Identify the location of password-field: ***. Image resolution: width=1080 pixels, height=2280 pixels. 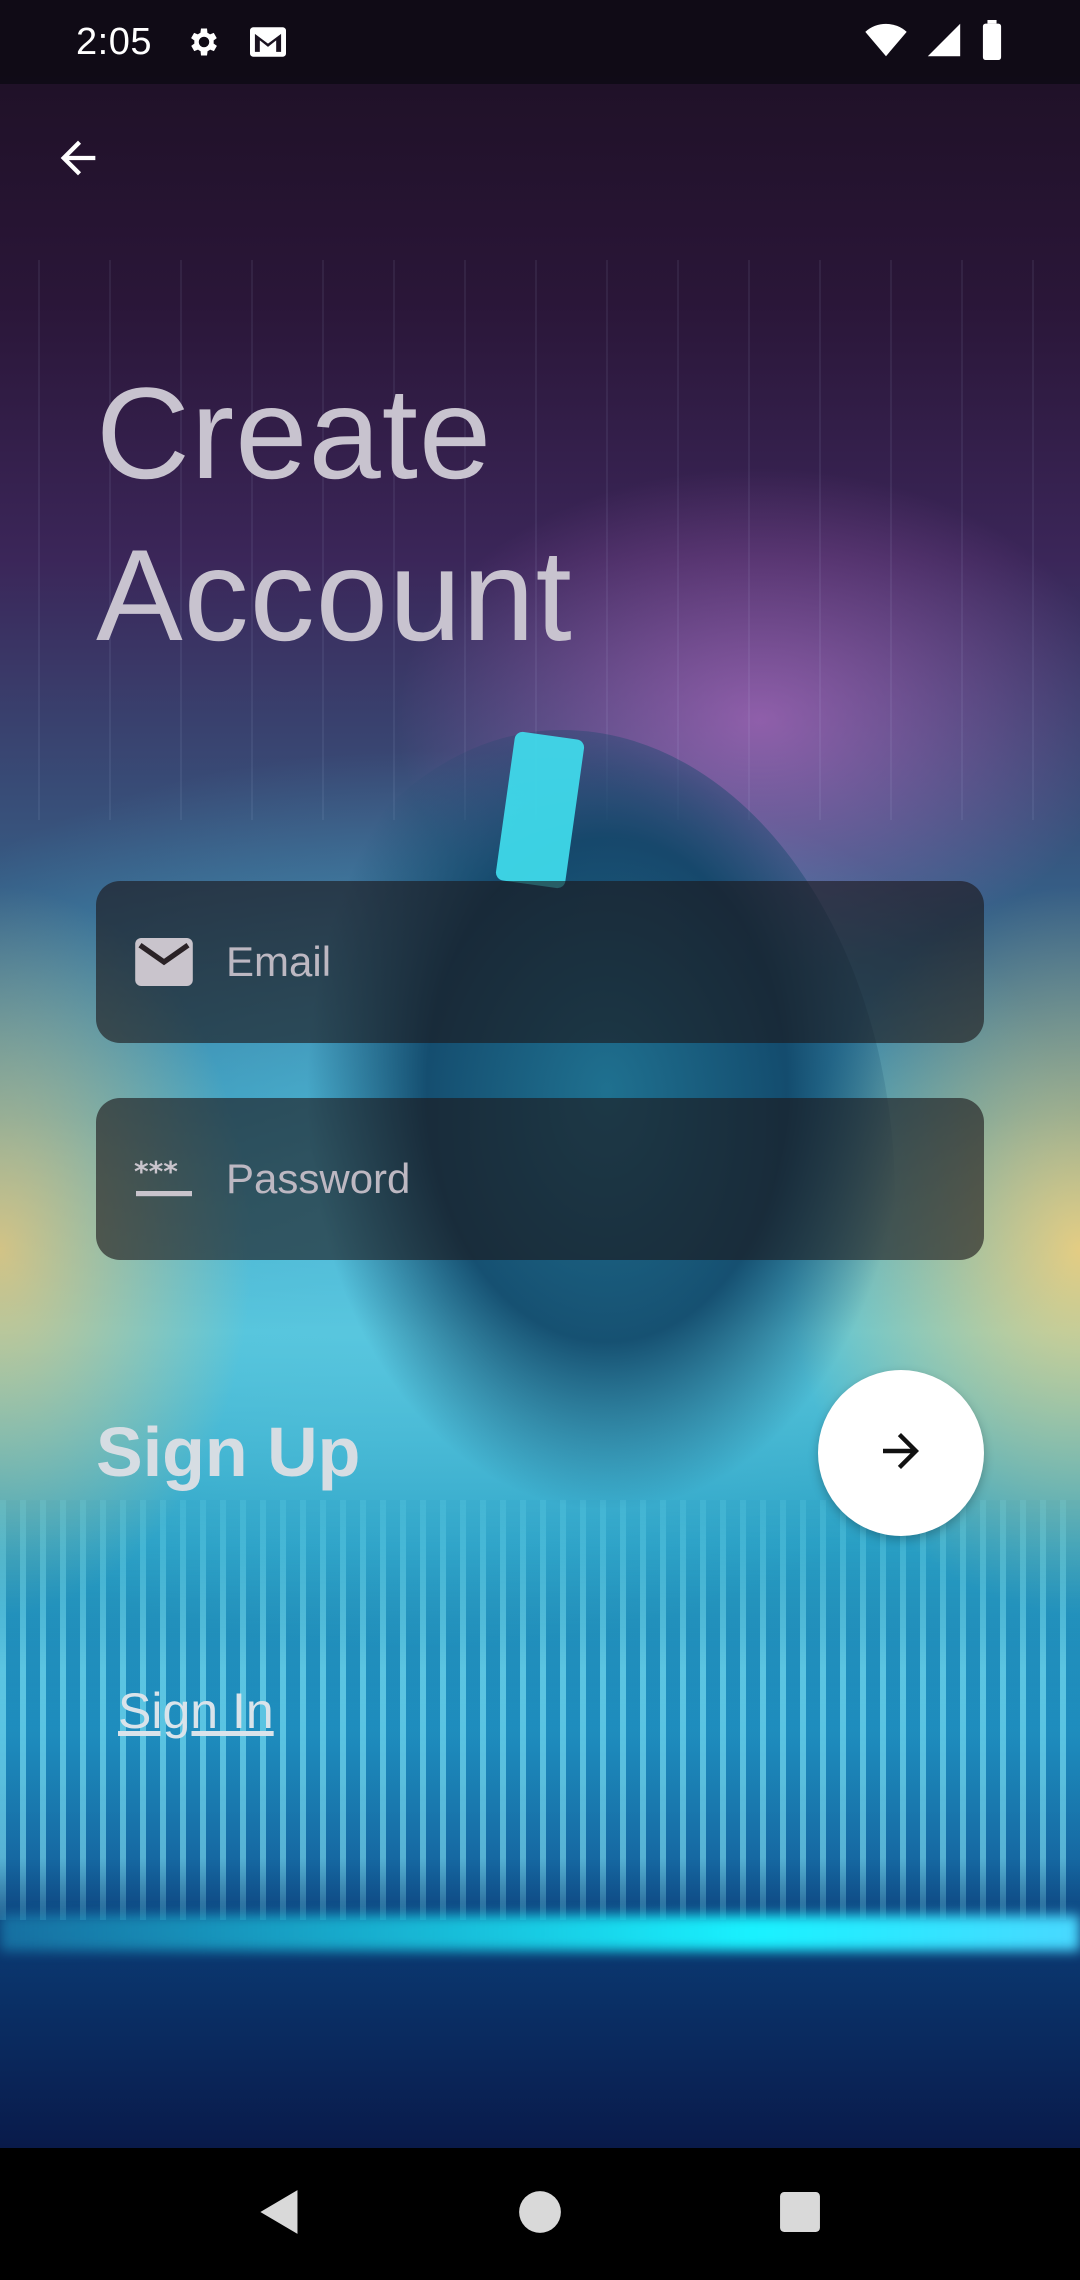
(540, 1179).